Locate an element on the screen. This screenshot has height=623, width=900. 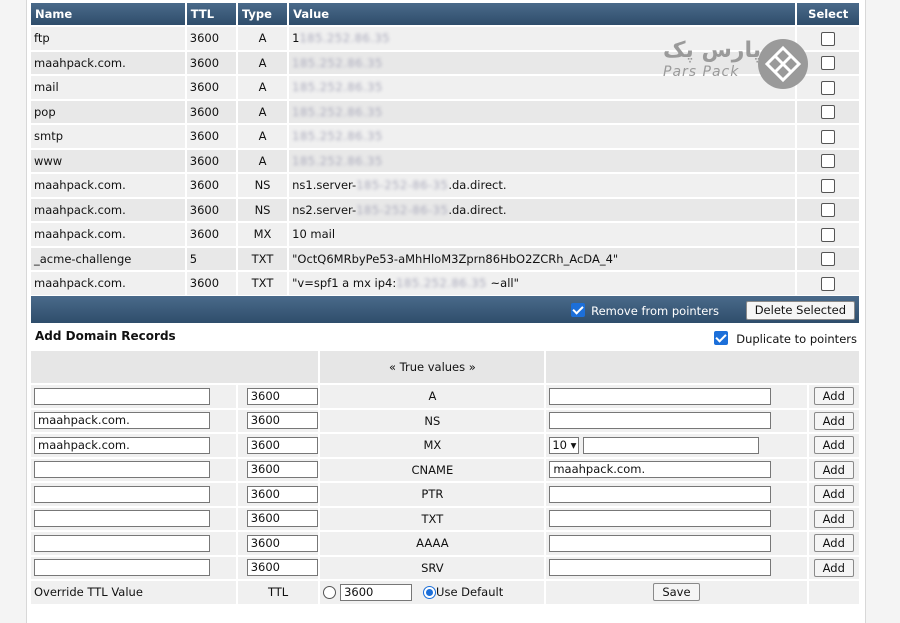
use-default-radio is located at coordinates (430, 592).